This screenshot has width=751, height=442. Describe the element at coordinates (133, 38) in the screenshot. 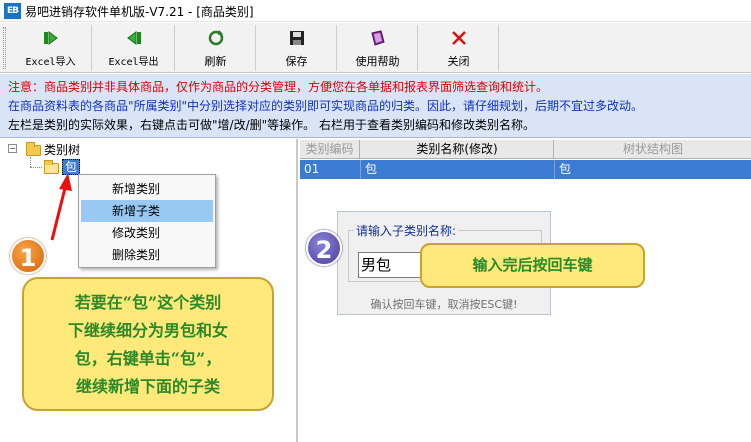

I see `excel-export-icon` at that location.